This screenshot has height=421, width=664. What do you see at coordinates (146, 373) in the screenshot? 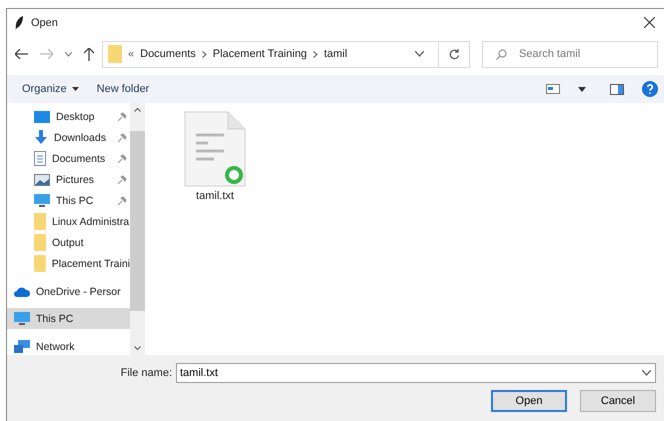
I see `file-name-label: File name:` at bounding box center [146, 373].